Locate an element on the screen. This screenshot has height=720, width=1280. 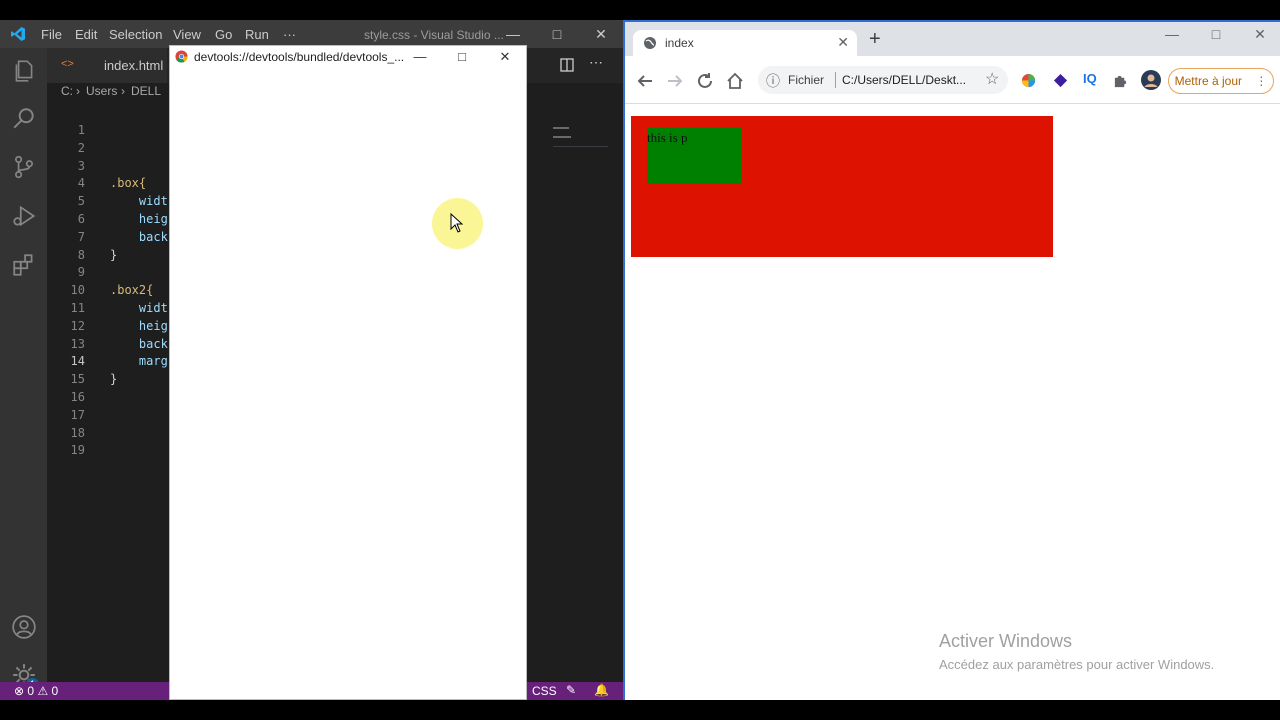
devtools-close-button: ✕ is located at coordinates (505, 57).